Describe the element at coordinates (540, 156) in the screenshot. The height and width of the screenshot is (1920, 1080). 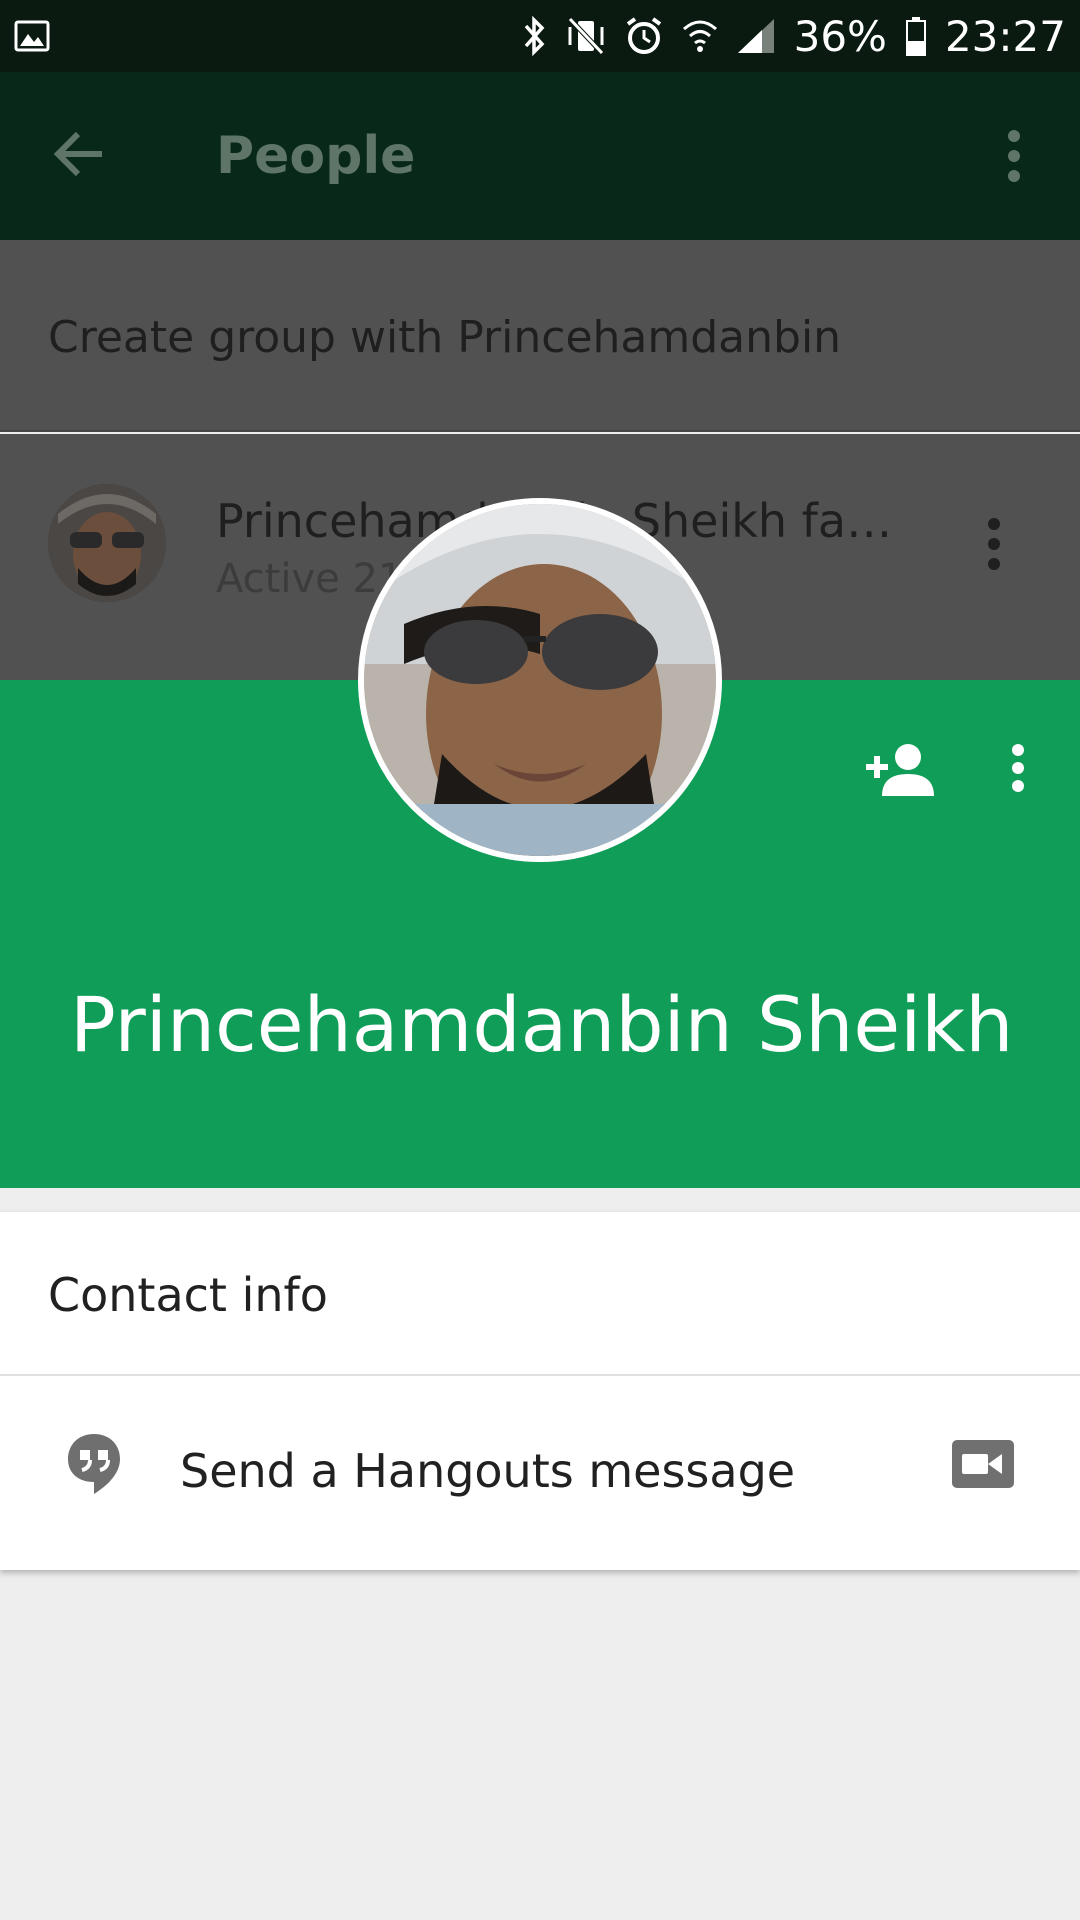
I see `app-bar: People` at that location.